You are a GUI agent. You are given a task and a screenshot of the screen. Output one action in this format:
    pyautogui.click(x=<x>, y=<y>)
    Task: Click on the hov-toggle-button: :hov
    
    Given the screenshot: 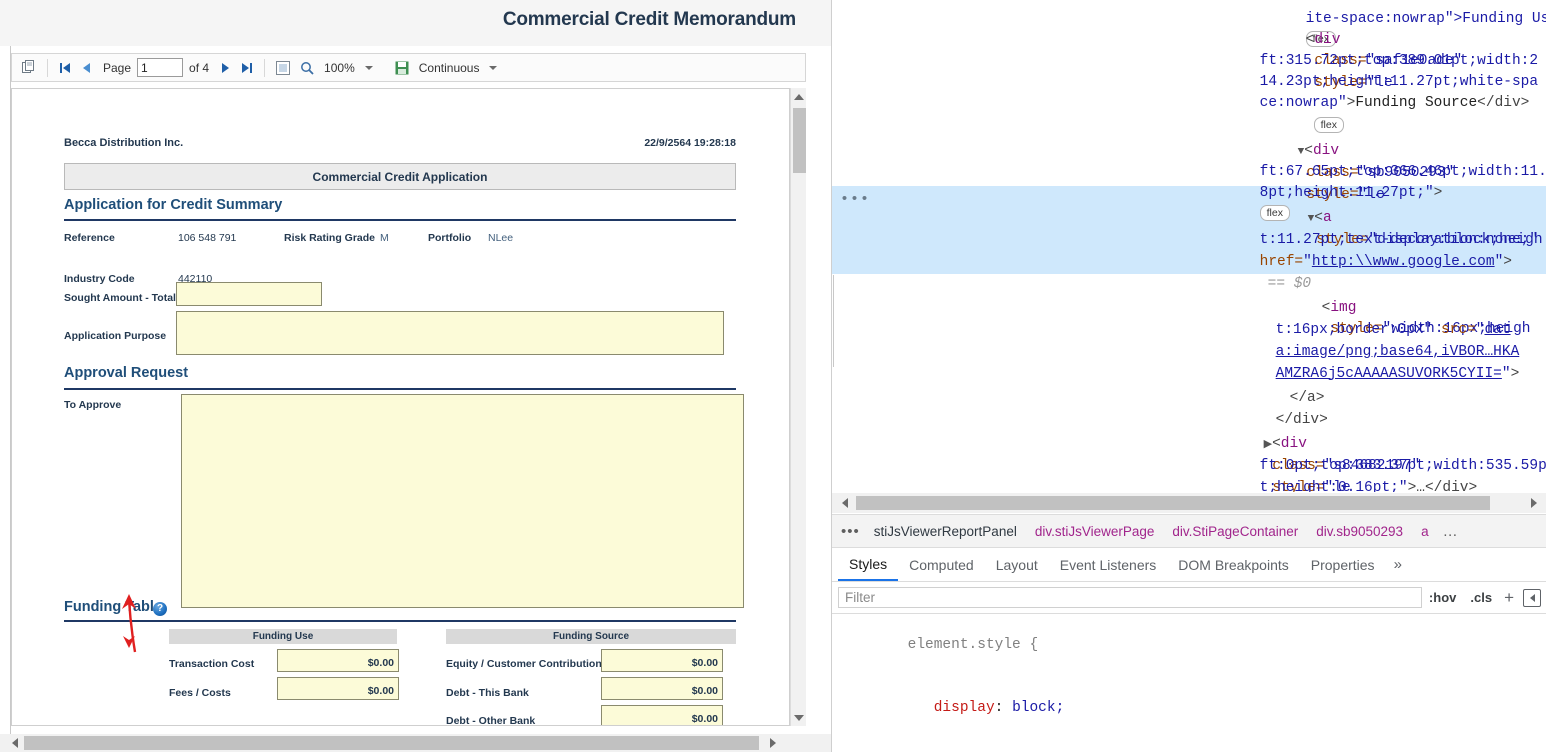 What is the action you would take?
    pyautogui.click(x=1442, y=597)
    